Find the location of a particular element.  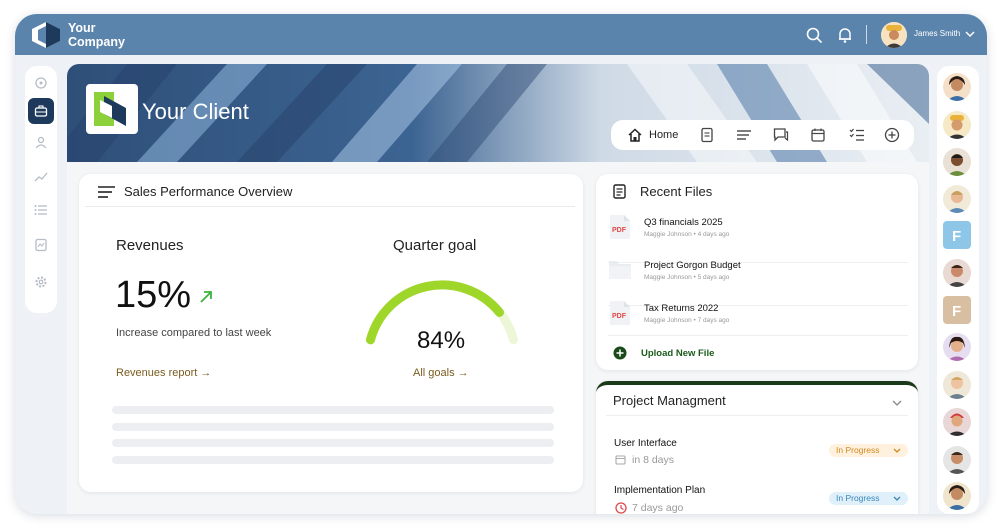

brand-line1: Your is located at coordinates (82, 28).